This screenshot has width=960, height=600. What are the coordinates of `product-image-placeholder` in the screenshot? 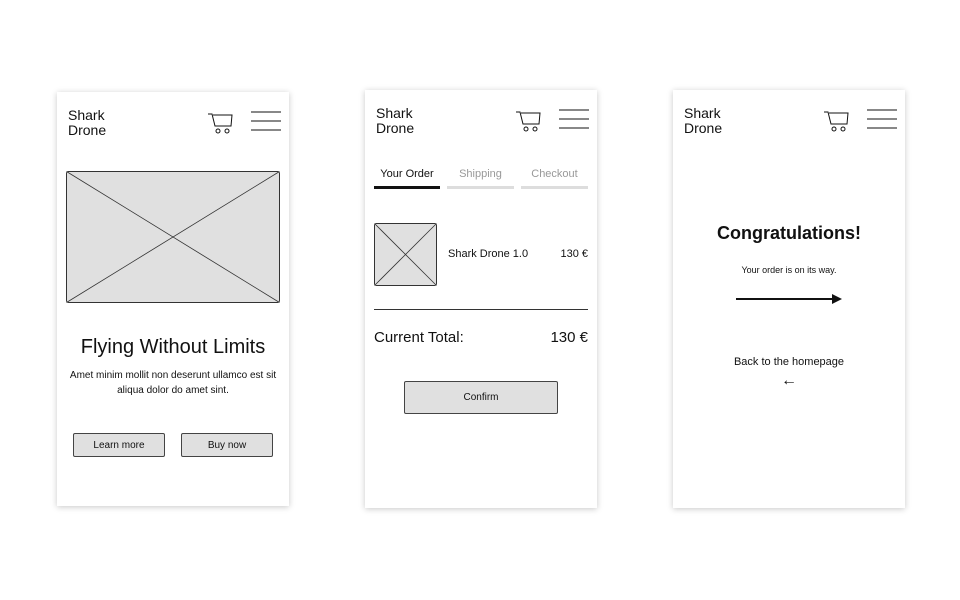 It's located at (405, 254).